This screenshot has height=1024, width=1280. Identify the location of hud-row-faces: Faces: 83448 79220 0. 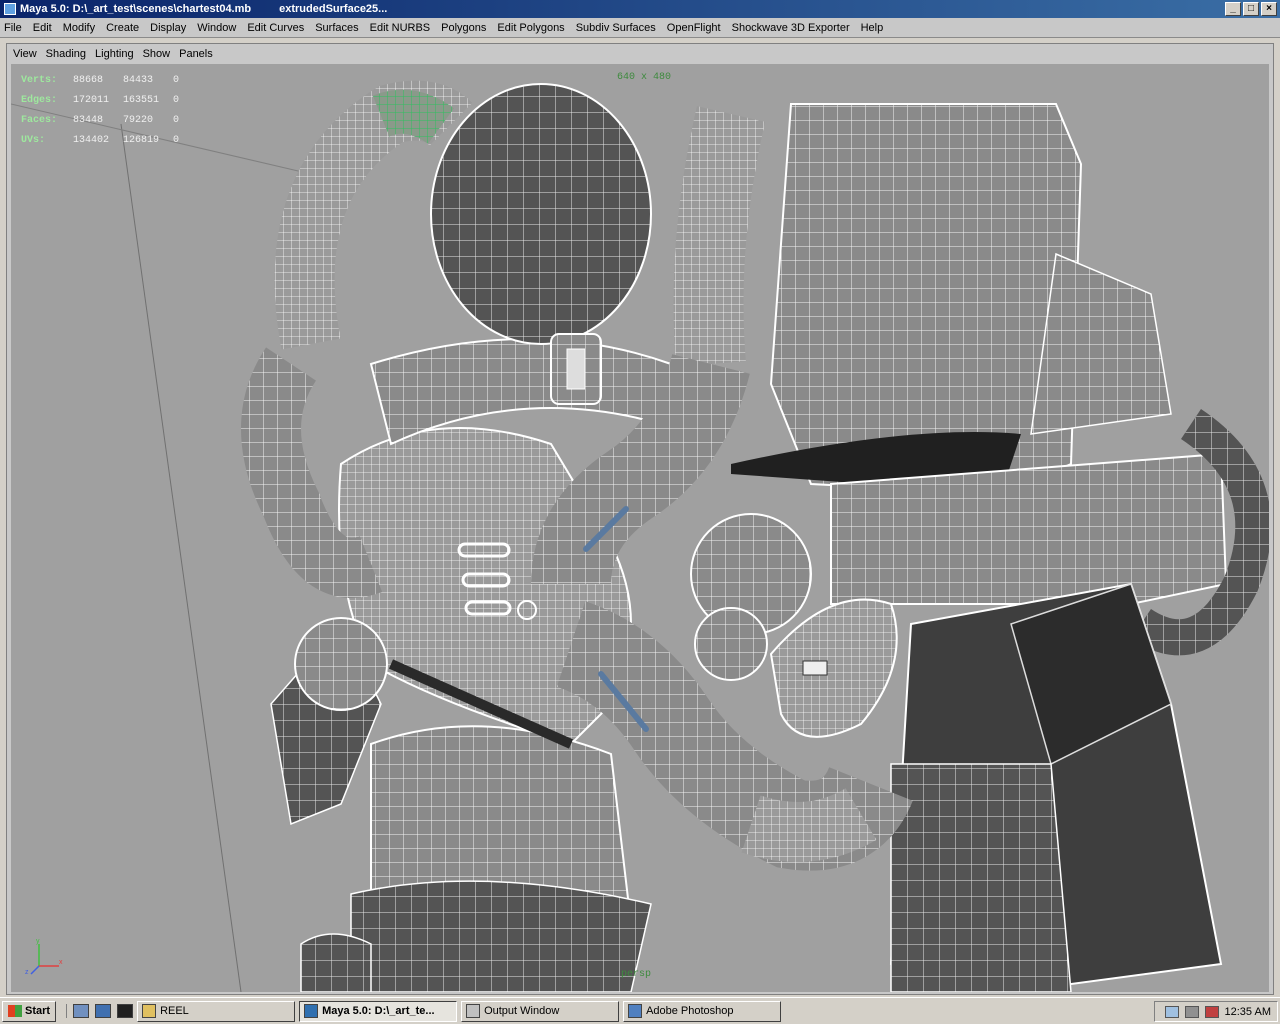
(122, 120).